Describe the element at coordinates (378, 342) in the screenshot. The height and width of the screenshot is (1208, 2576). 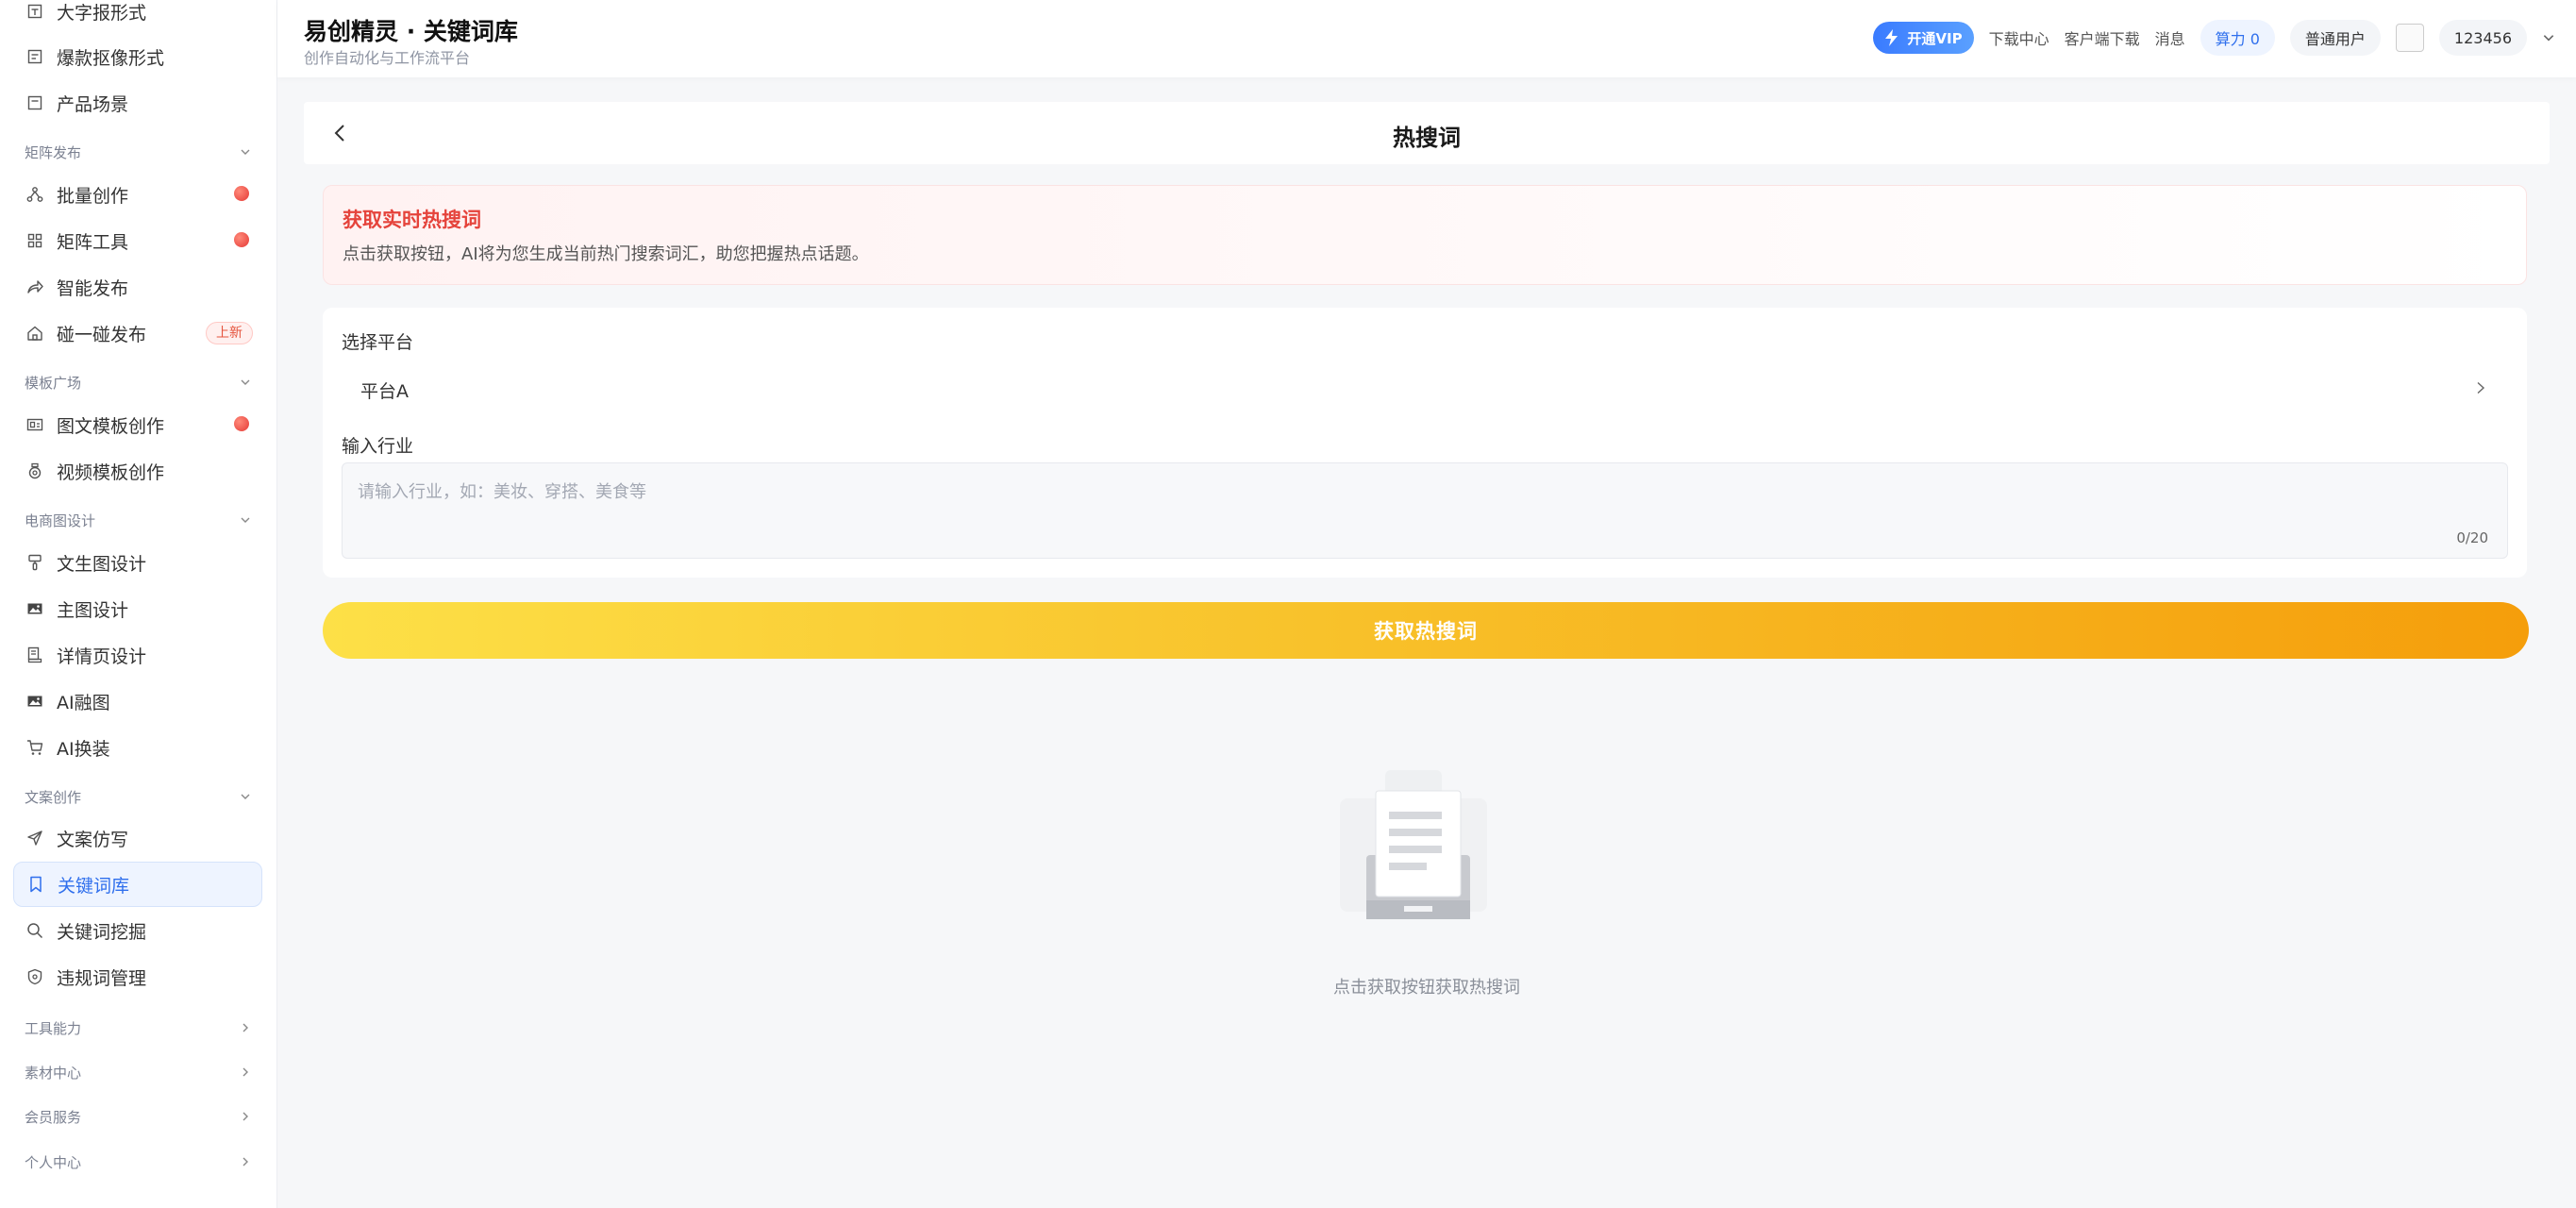
I see `platform-label: 选择平台` at that location.